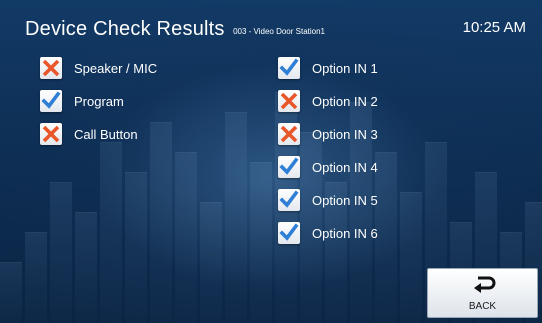 The width and height of the screenshot is (542, 323). I want to click on result-option-in-6: Option IN 6, so click(328, 233).